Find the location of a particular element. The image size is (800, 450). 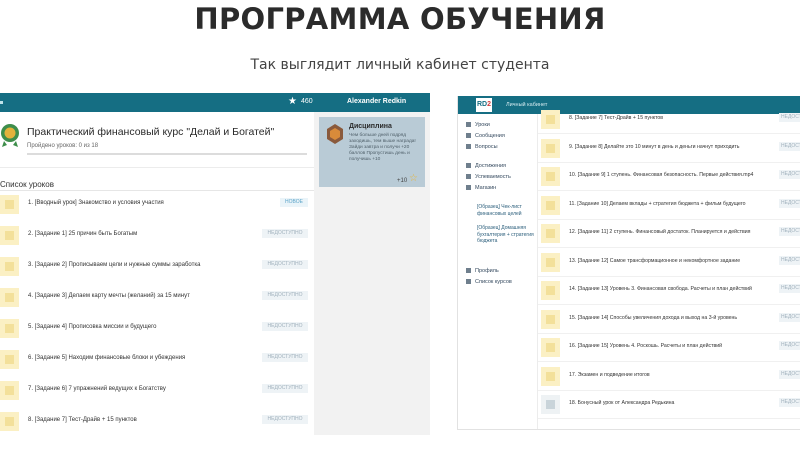

sidebar-item-courses: Список курсов is located at coordinates (489, 282).